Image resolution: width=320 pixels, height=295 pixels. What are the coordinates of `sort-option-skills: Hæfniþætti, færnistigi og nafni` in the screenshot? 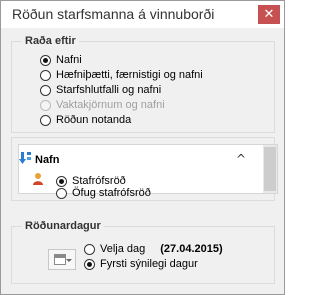 It's located at (121, 75).